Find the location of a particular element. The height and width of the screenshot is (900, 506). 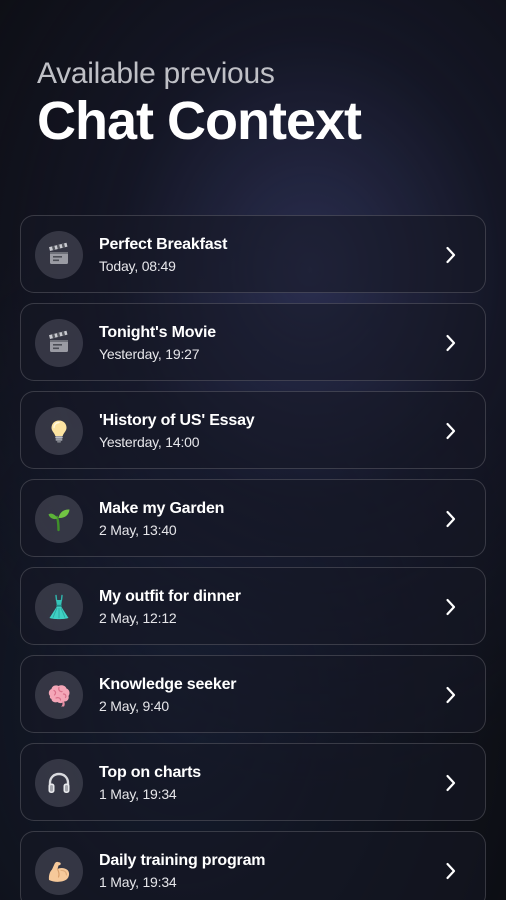

chat-item-title: Daily training program is located at coordinates (182, 860).